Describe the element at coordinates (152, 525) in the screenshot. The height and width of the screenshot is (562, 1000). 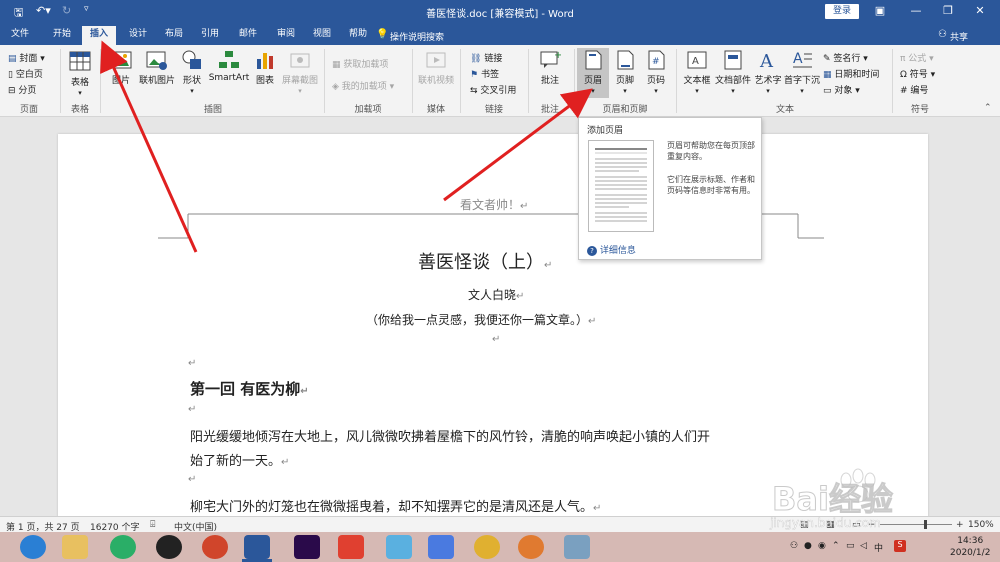
I see `proofing-icon: ⌹` at that location.